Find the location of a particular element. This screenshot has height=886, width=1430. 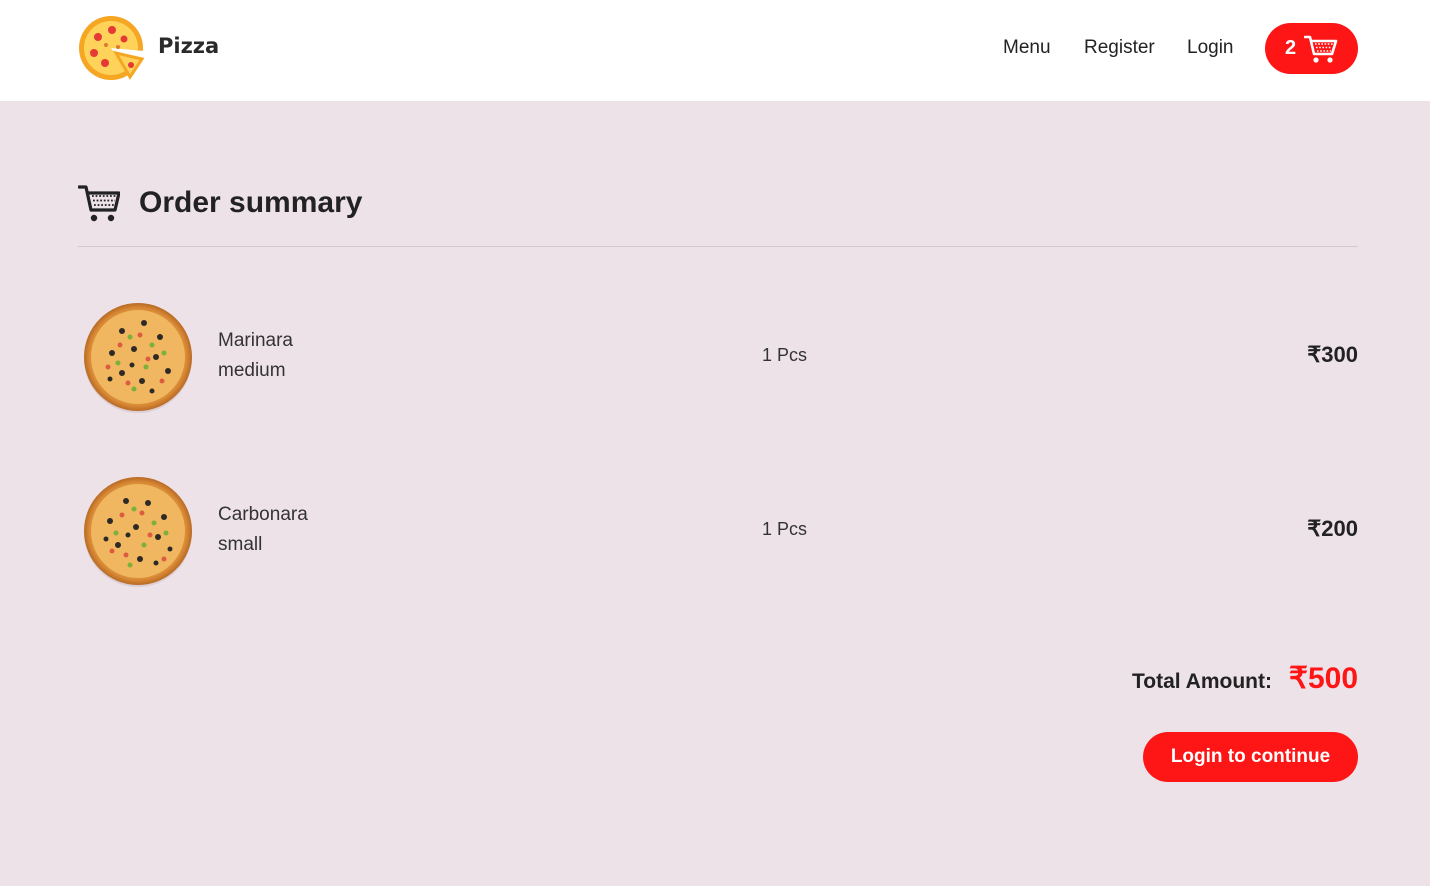

cart-button: 2 is located at coordinates (1311, 48).